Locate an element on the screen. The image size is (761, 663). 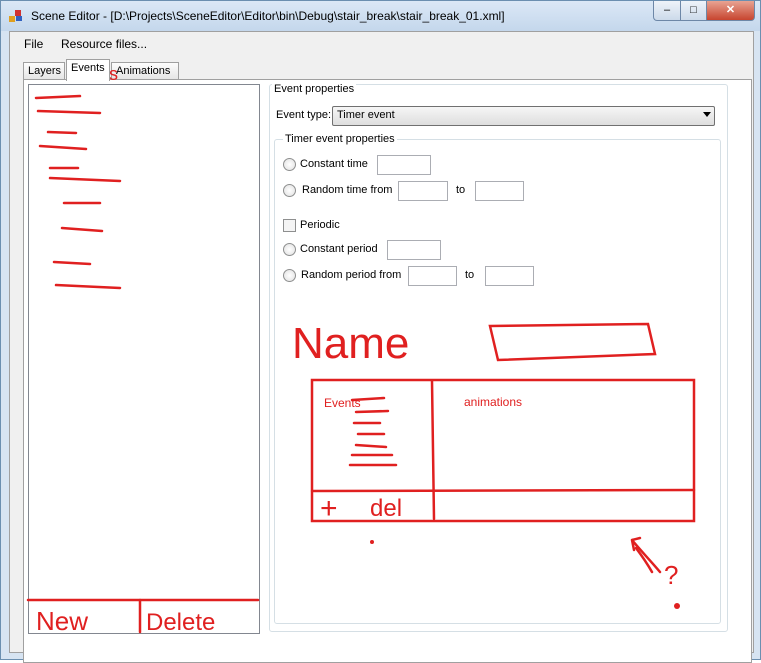
del-button-sketch: del is located at coordinates (386, 508).